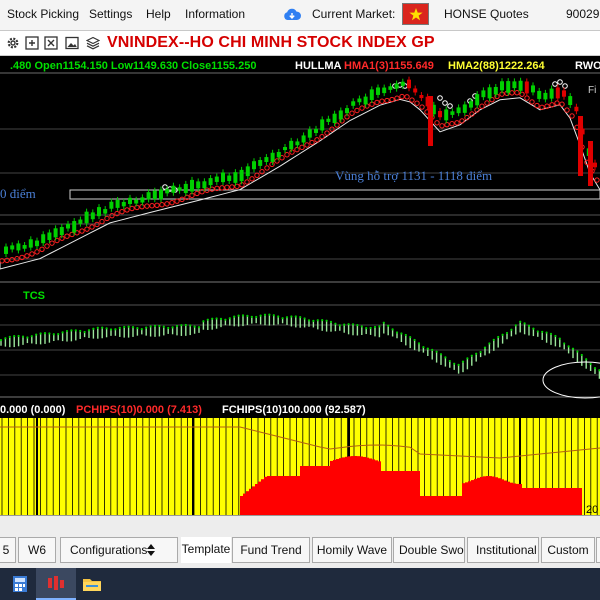 The height and width of the screenshot is (600, 600). What do you see at coordinates (43, 14) in the screenshot?
I see `menu-stock-picking: Stock Picking` at bounding box center [43, 14].